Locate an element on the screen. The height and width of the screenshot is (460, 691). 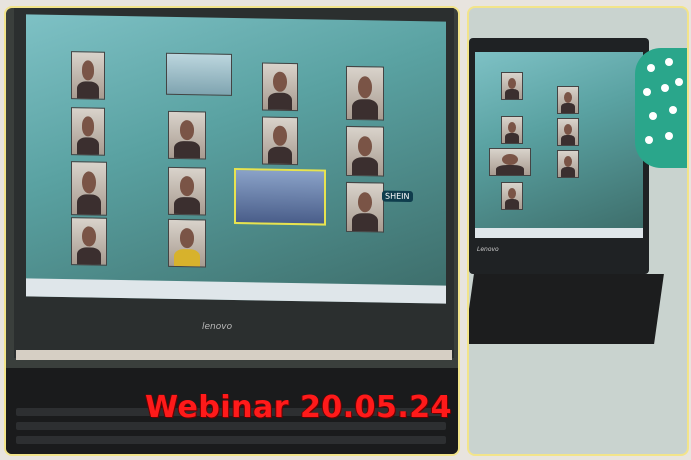
shared-slide-text: SHEIN is located at coordinates (397, 196).